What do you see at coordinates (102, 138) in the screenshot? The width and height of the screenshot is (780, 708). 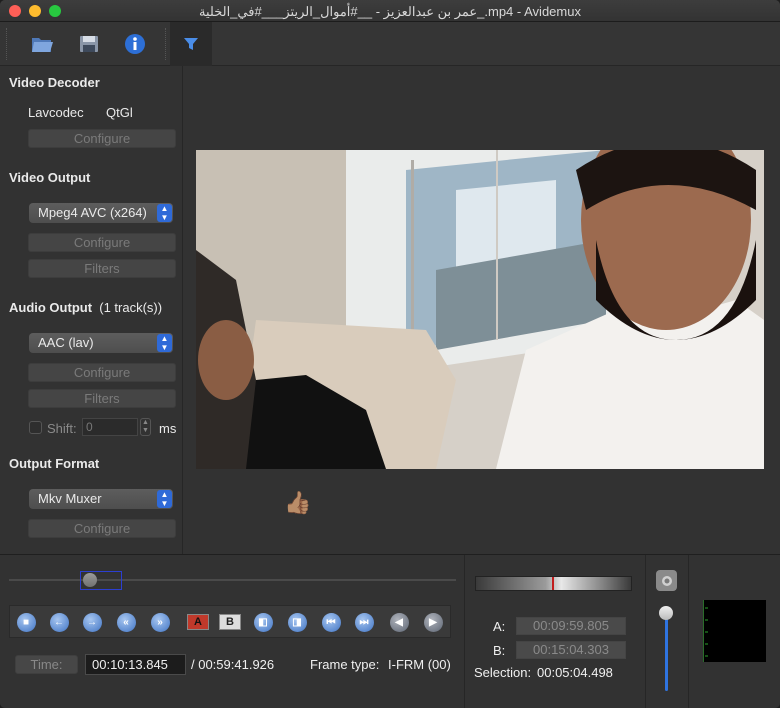 I see `decoder-configure-button: Configure` at bounding box center [102, 138].